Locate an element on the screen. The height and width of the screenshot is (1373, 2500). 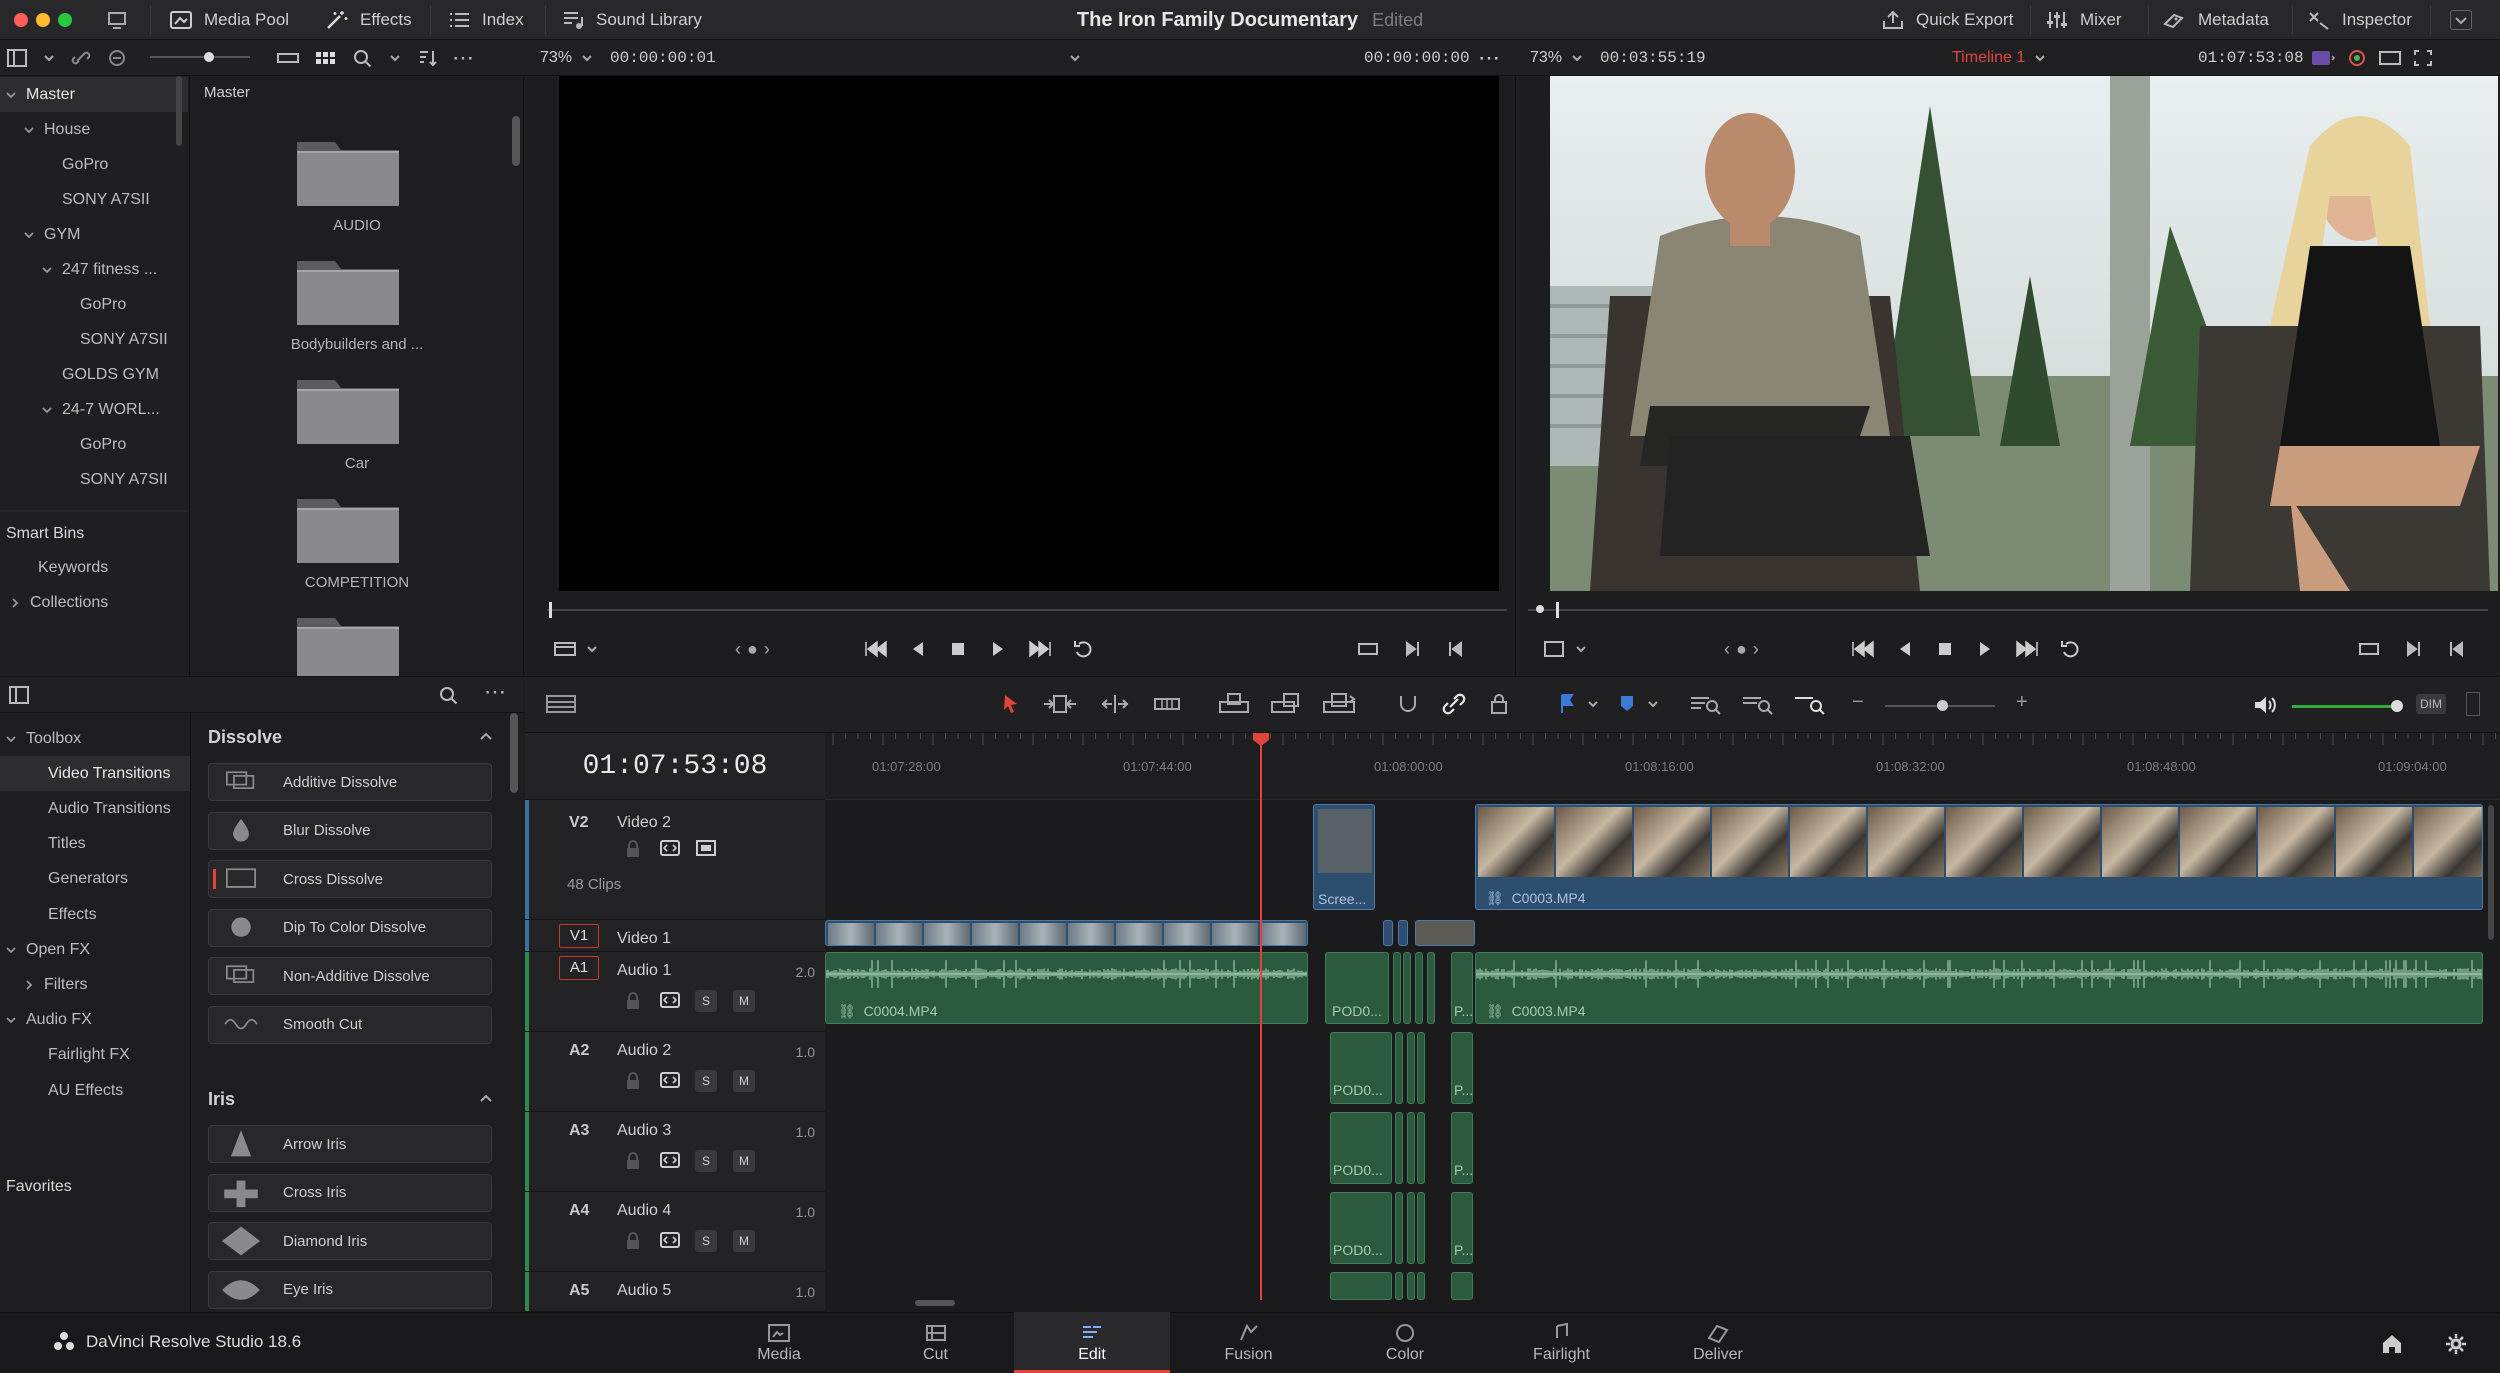
solo-button: S is located at coordinates (706, 1161).